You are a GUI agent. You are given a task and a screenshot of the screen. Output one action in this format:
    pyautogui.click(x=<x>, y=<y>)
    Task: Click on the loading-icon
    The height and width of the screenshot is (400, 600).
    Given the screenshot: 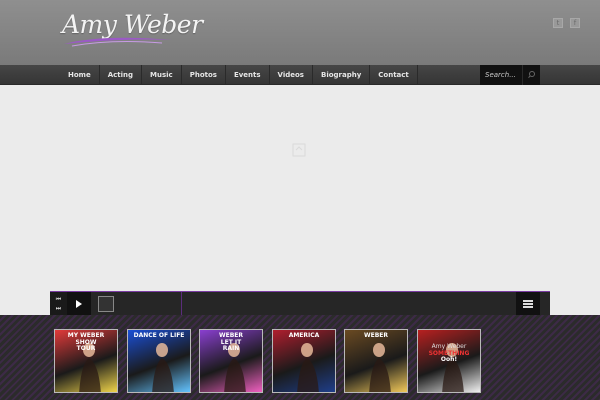 What is the action you would take?
    pyautogui.click(x=299, y=150)
    